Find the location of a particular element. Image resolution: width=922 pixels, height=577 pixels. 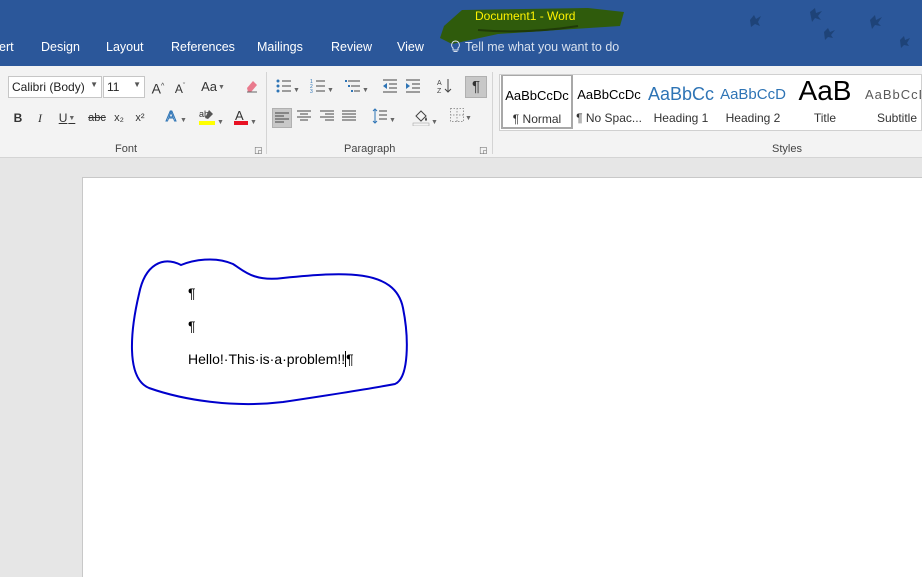

increase-indent-button is located at coordinates (413, 87).